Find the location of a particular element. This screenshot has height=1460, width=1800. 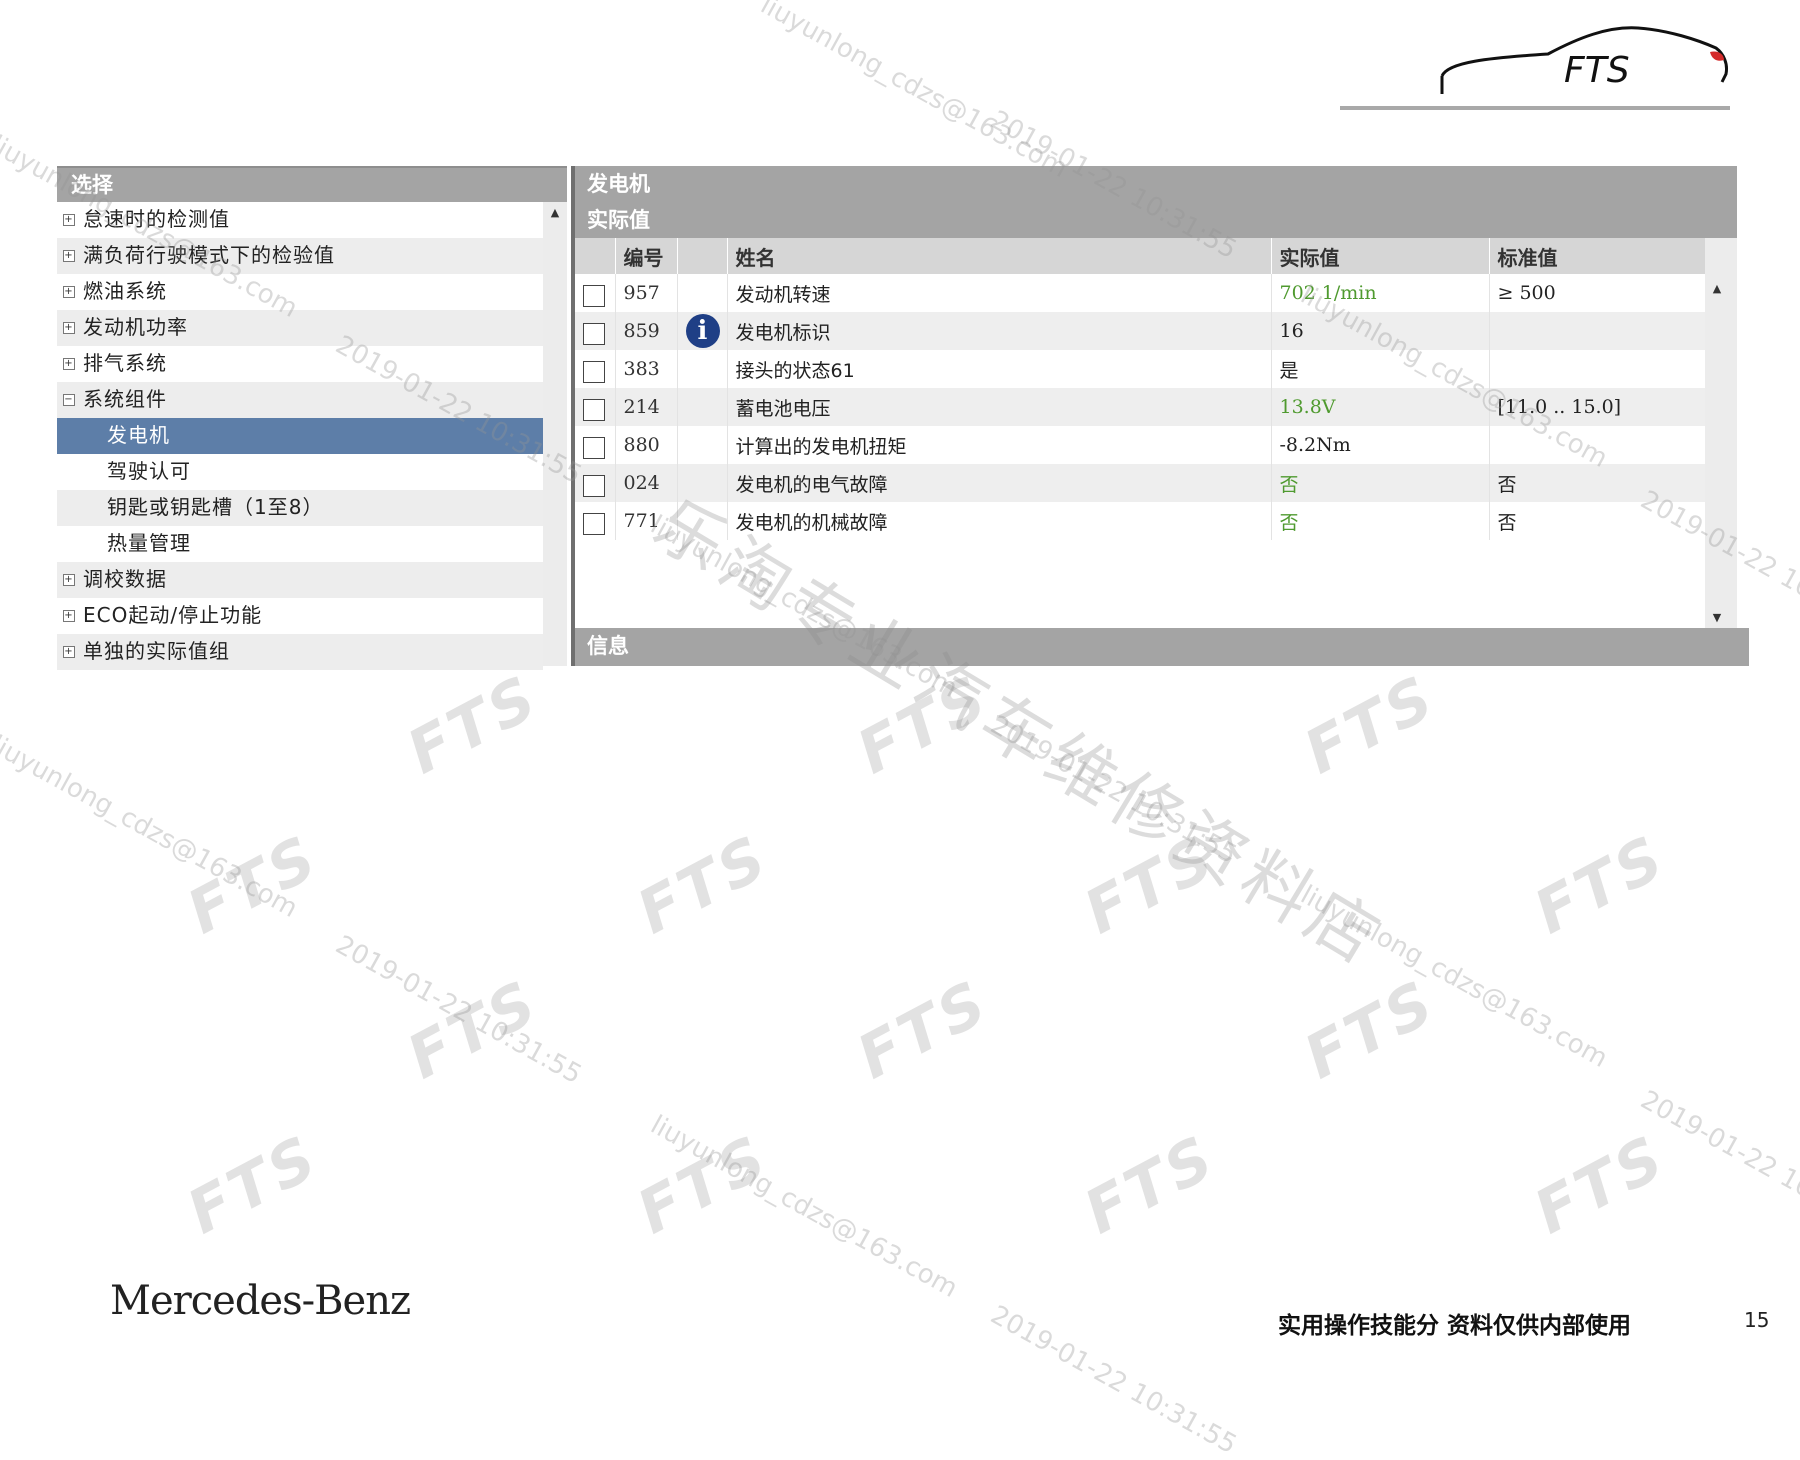

actual-values-header: 实际值 is located at coordinates (1156, 220).